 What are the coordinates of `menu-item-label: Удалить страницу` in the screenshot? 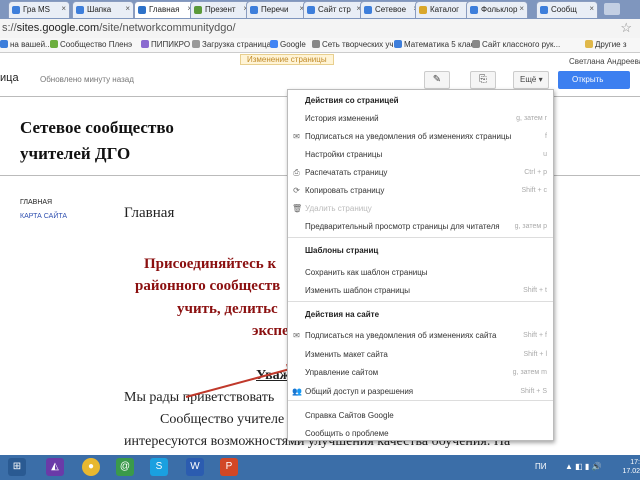 It's located at (338, 208).